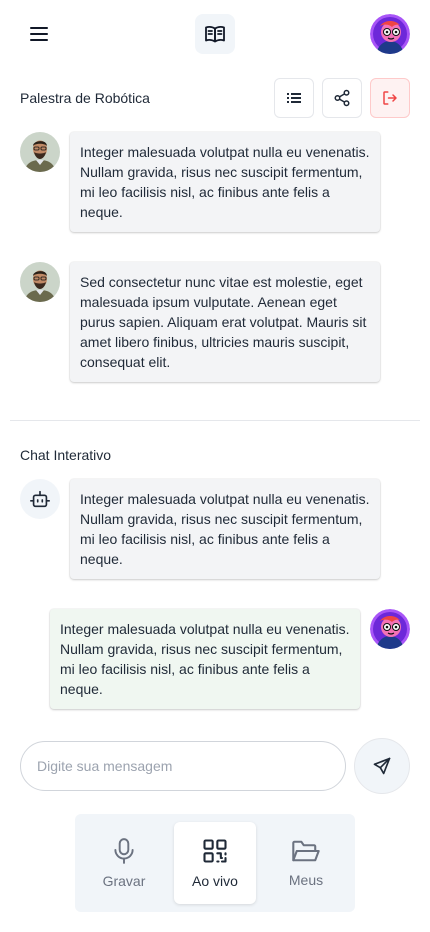 The height and width of the screenshot is (932, 430). What do you see at coordinates (306, 863) in the screenshot?
I see `nav-meus: Meus` at bounding box center [306, 863].